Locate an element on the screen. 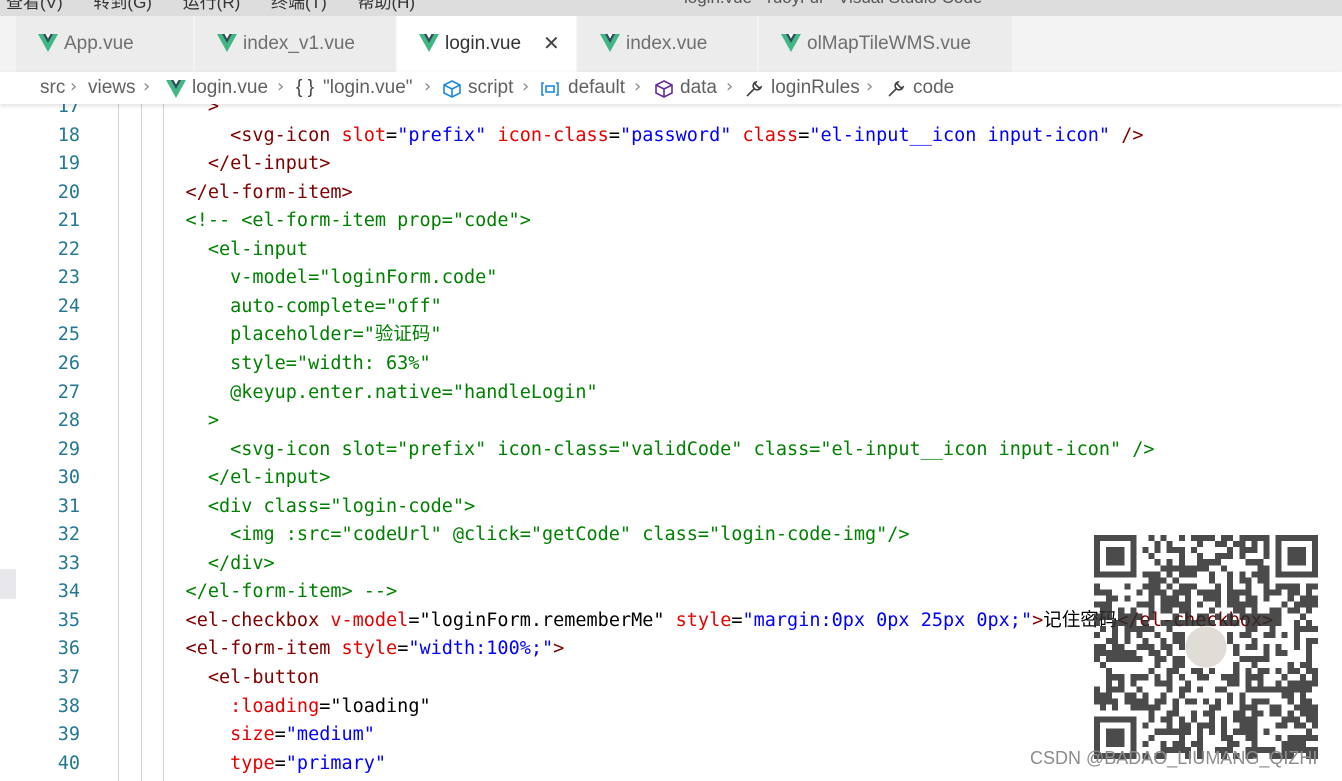  code-token: auto-complete="off" is located at coordinates (291, 306).